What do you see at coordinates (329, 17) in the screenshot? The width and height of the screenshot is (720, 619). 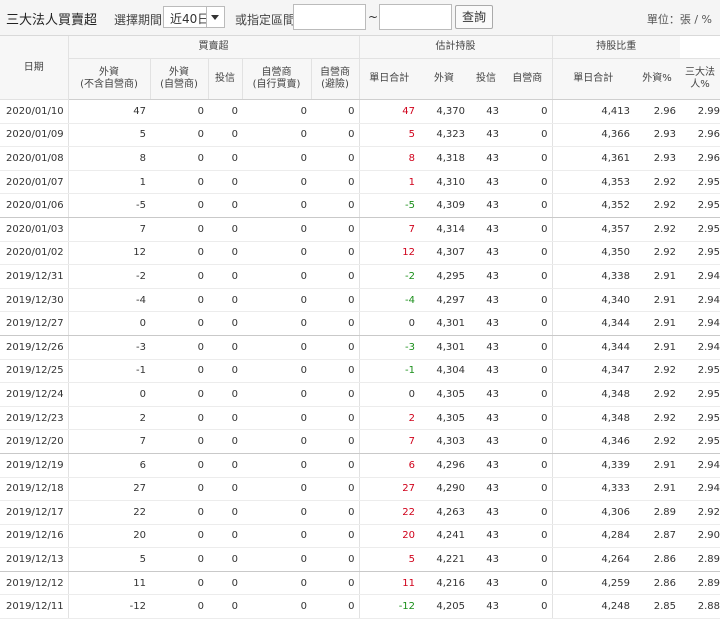 I see `start-date-input` at bounding box center [329, 17].